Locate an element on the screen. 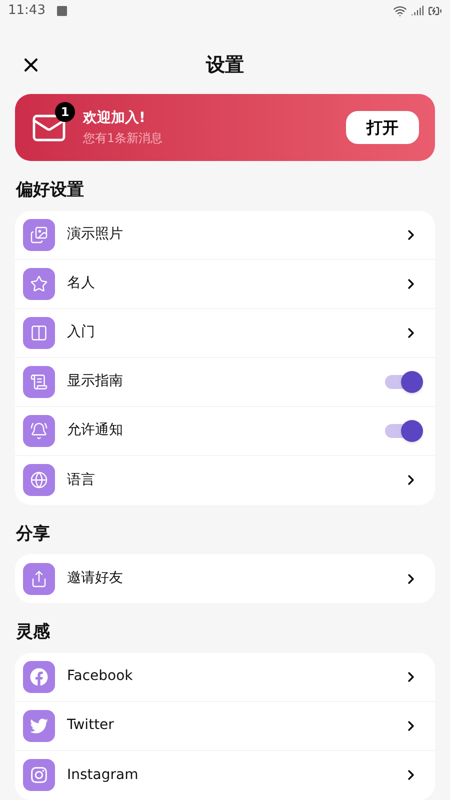 The height and width of the screenshot is (800, 450). photos-icon is located at coordinates (39, 234).